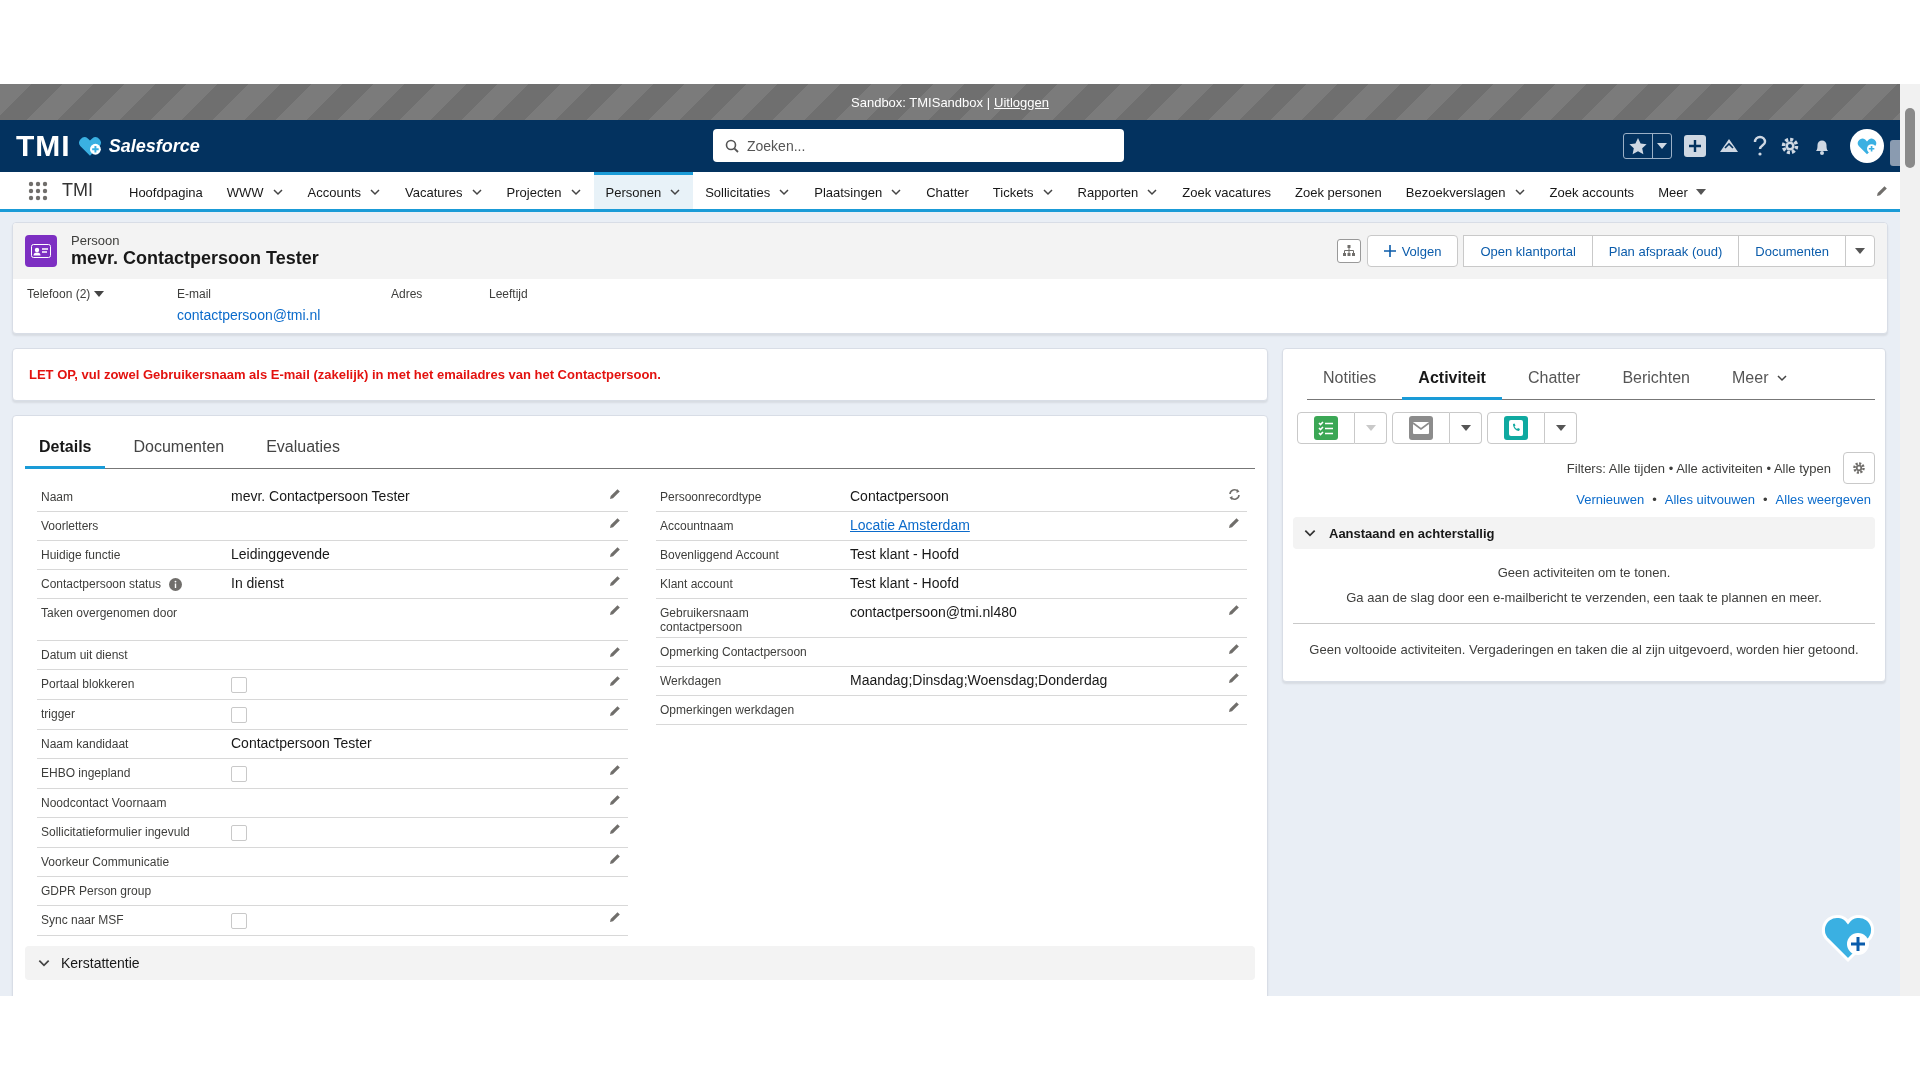 The height and width of the screenshot is (1080, 1920). I want to click on nav-tab: Chatter, so click(947, 190).